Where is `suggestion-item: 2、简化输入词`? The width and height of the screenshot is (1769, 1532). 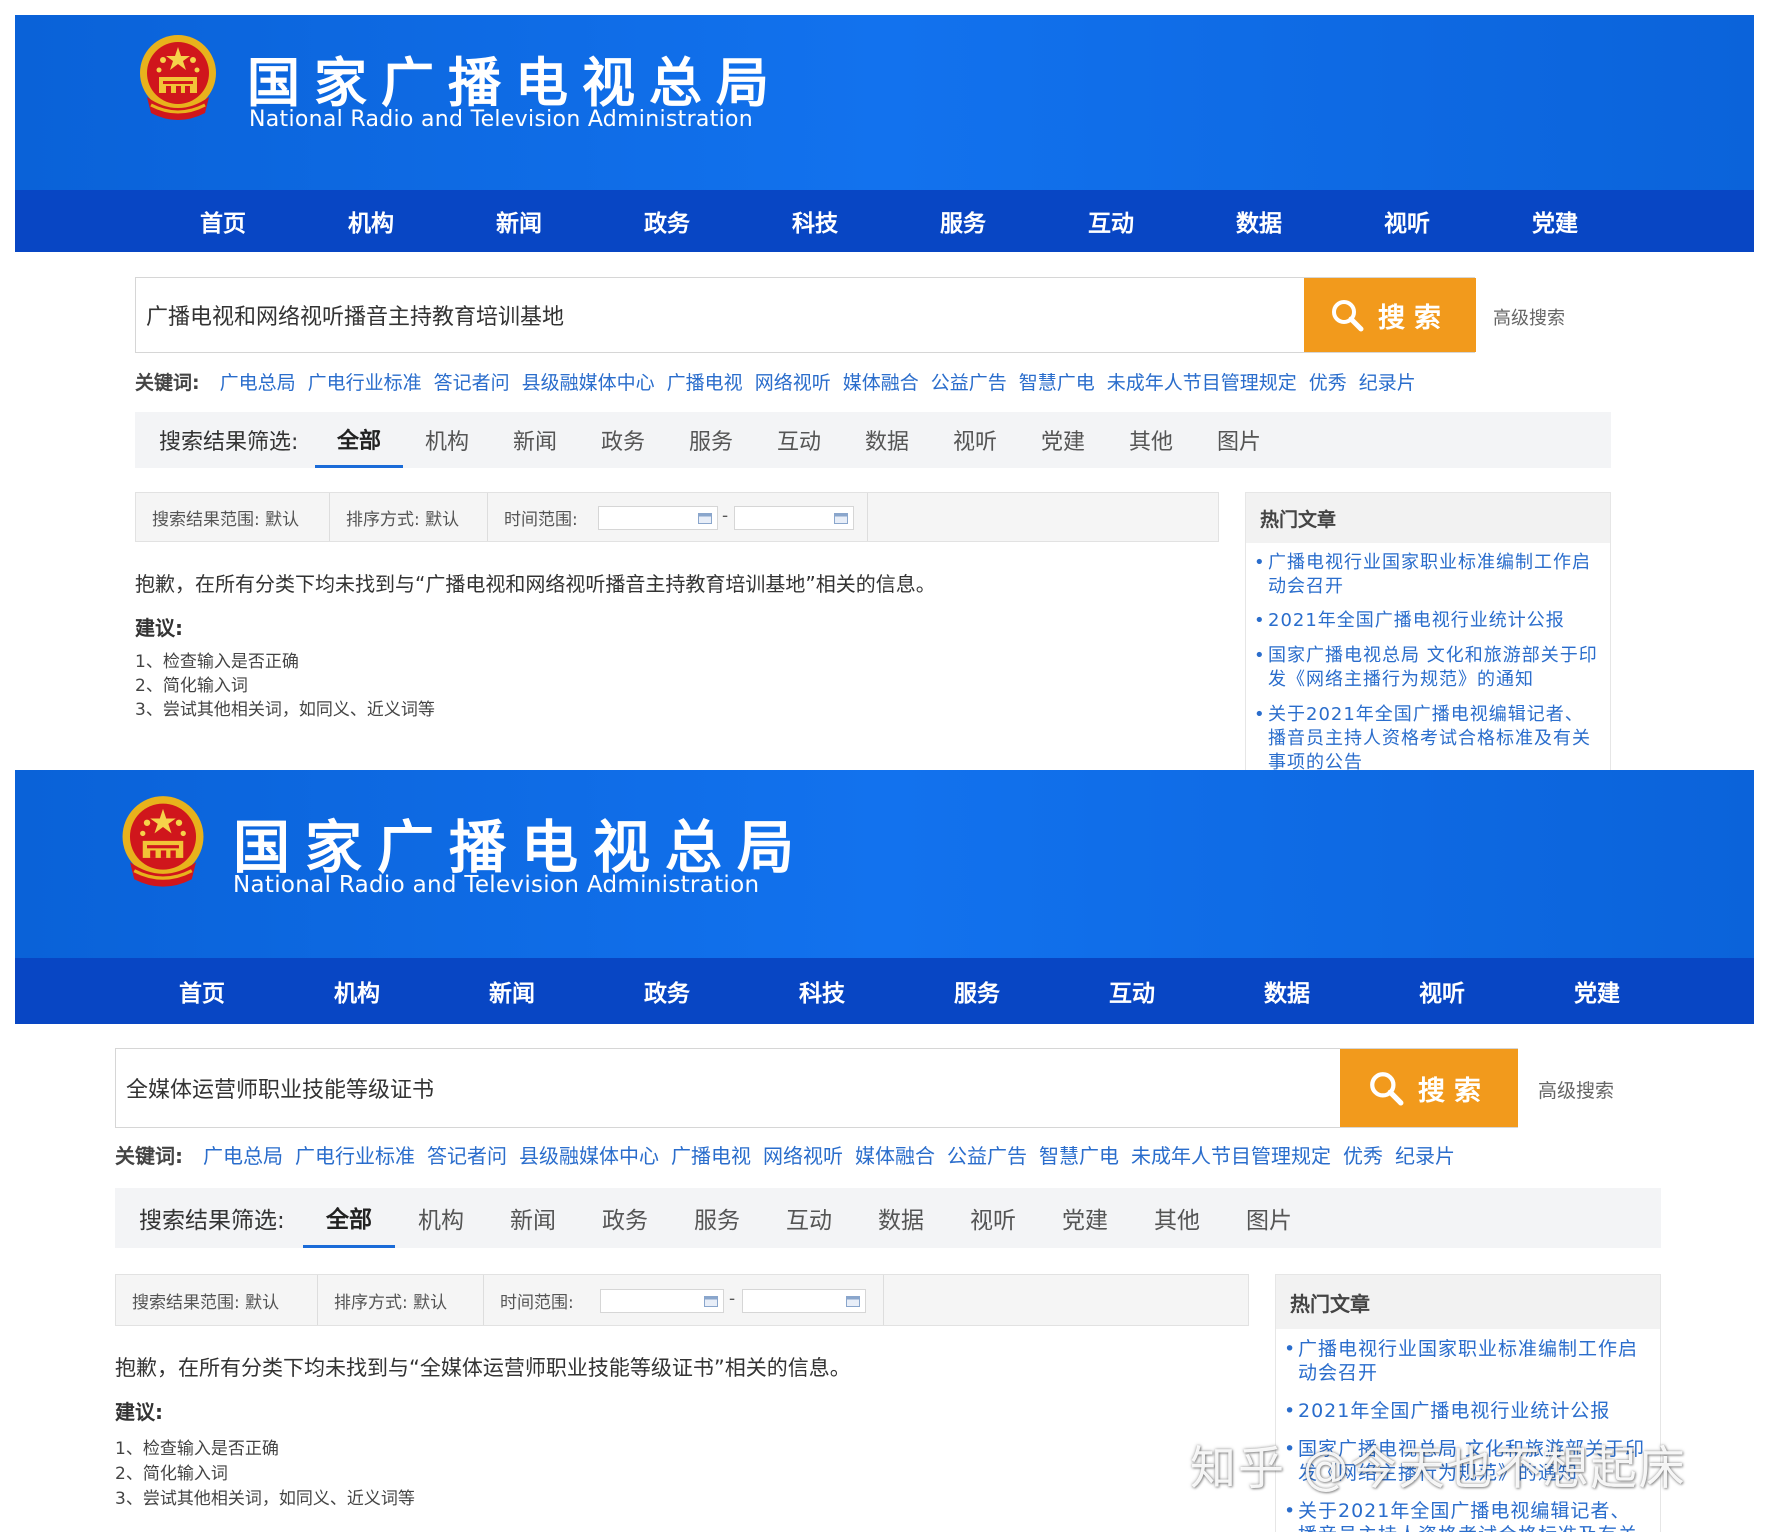
suggestion-item: 2、简化输入词 is located at coordinates (191, 686).